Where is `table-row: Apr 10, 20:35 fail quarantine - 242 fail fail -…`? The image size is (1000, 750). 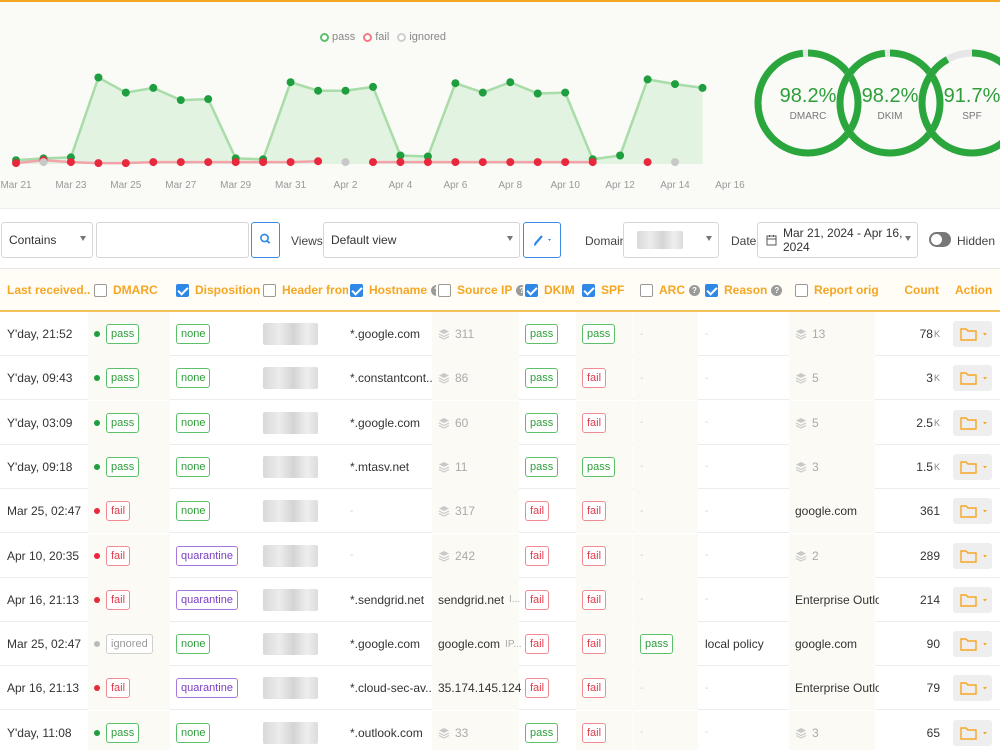 table-row: Apr 10, 20:35 fail quarantine - 242 fail fail -… is located at coordinates (500, 555).